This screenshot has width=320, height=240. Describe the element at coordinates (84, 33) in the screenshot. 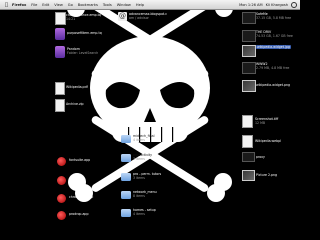

I see `desktop-item-label: purposefiltern.emp.tq` at that location.